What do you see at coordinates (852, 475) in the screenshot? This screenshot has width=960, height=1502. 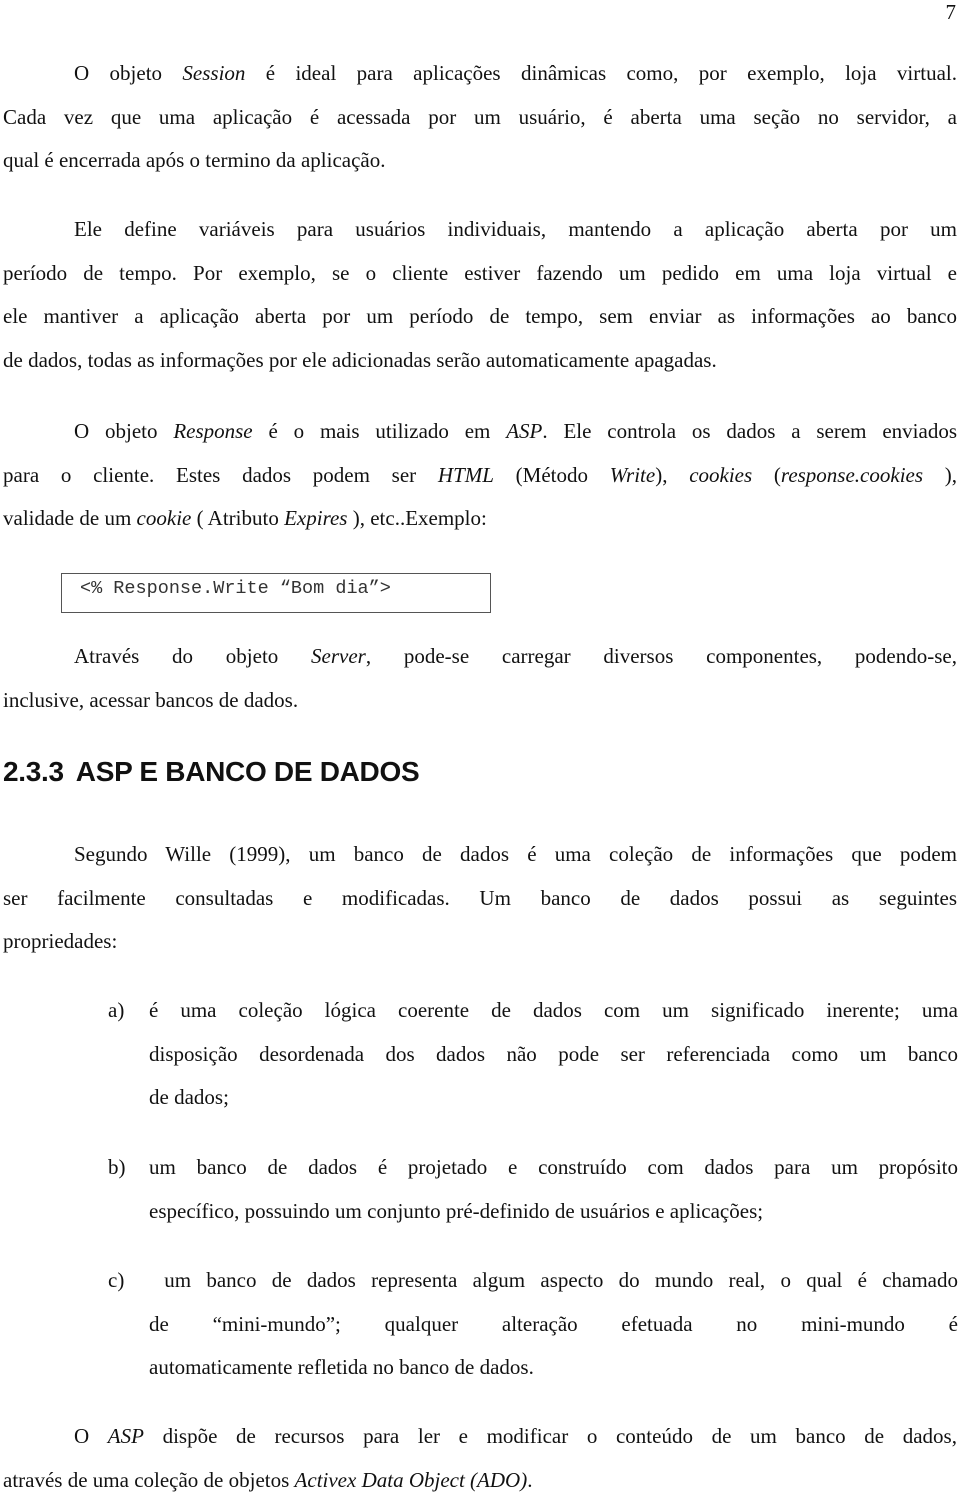 I see `emphasis: response.cookies` at bounding box center [852, 475].